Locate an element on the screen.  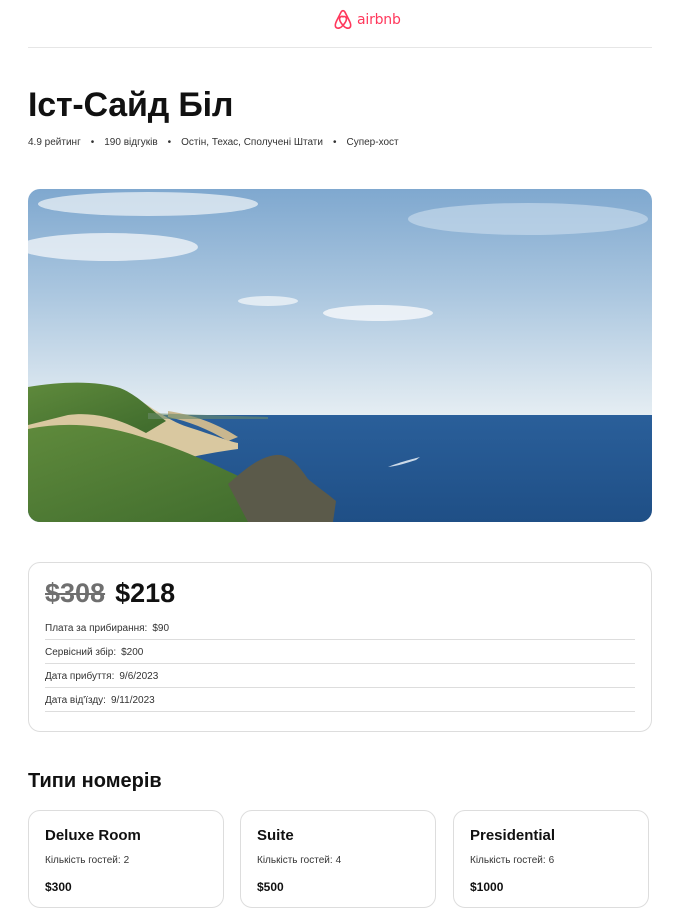
check-in-row: Дата прибуття: 9/6/2023 is located at coordinates (340, 676).